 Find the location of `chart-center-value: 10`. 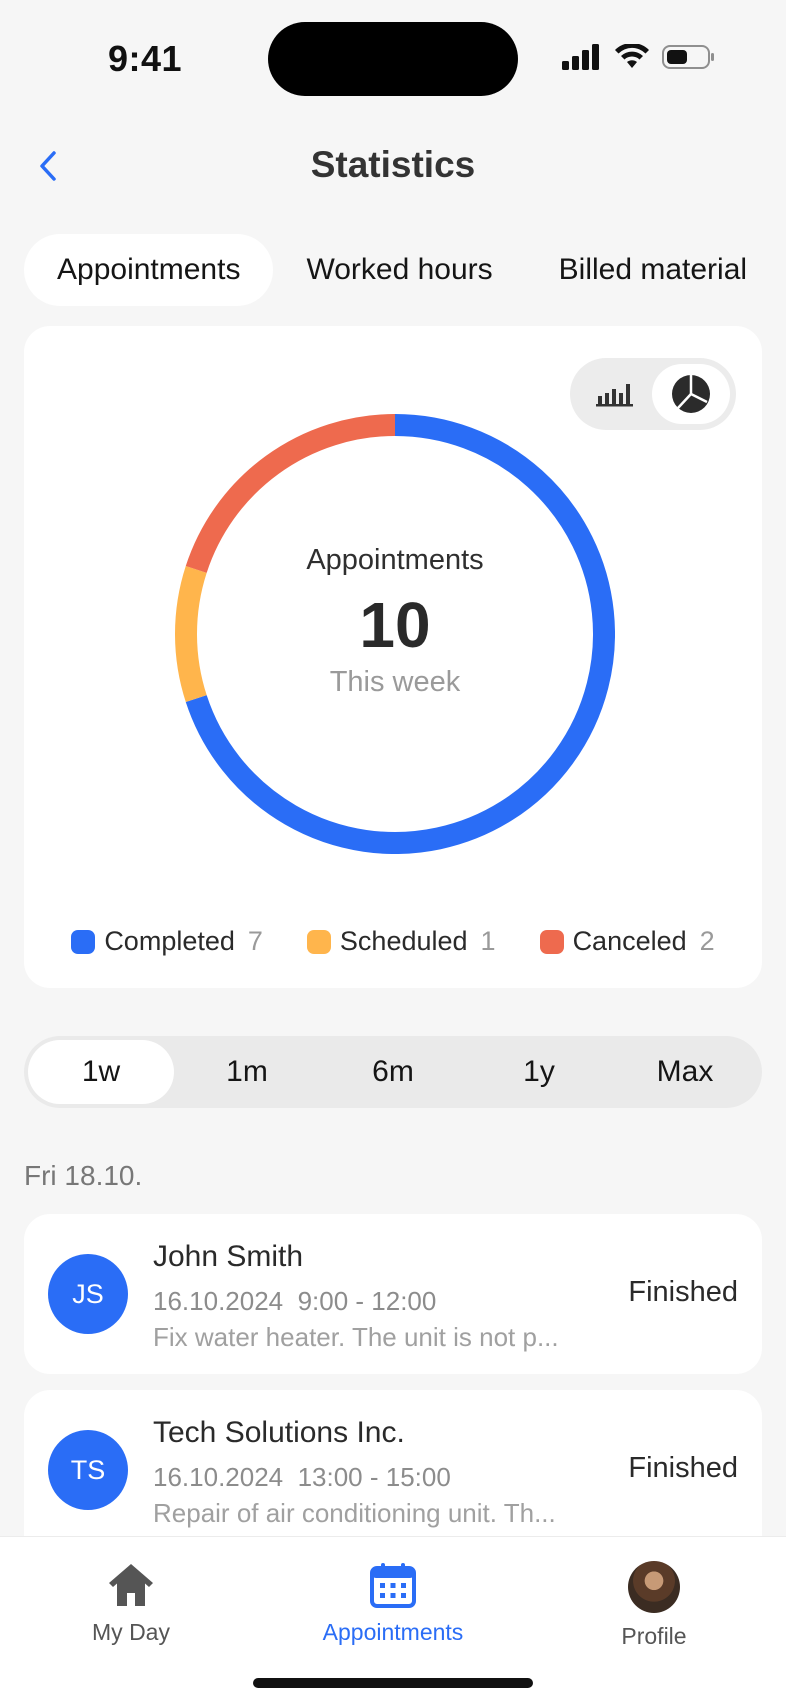

chart-center-value: 10 is located at coordinates (395, 625).